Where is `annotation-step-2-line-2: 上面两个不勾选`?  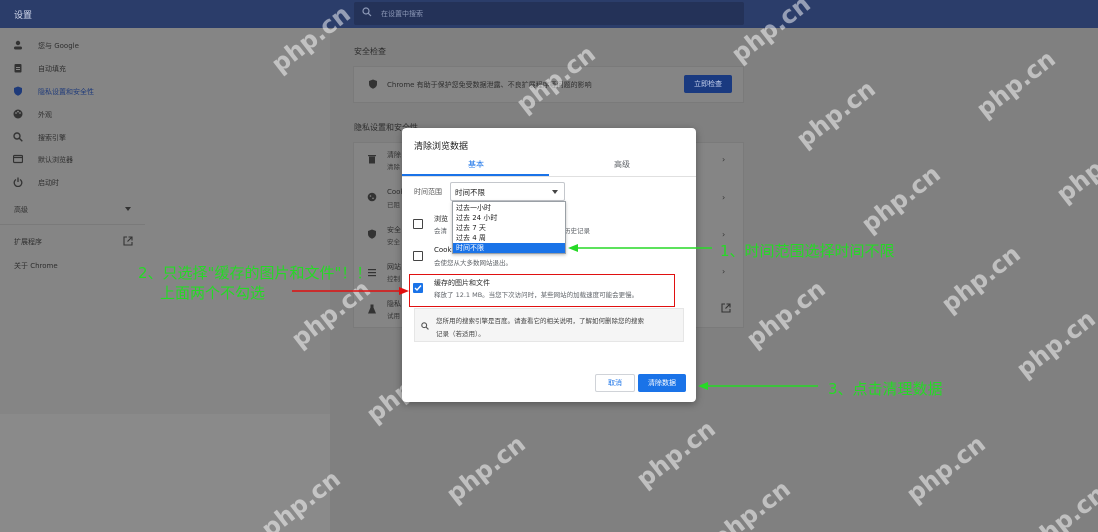 annotation-step-2-line-2: 上面两个不勾选 is located at coordinates (213, 293).